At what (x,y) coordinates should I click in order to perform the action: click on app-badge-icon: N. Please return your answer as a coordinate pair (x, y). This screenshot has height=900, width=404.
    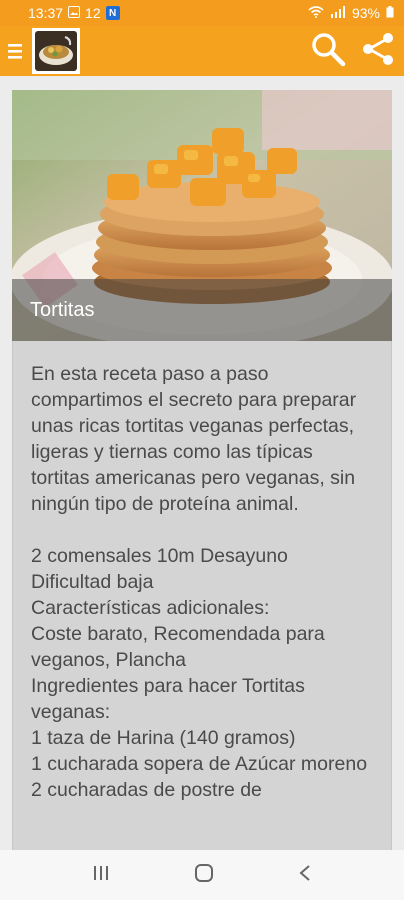
    Looking at the image, I should click on (112, 13).